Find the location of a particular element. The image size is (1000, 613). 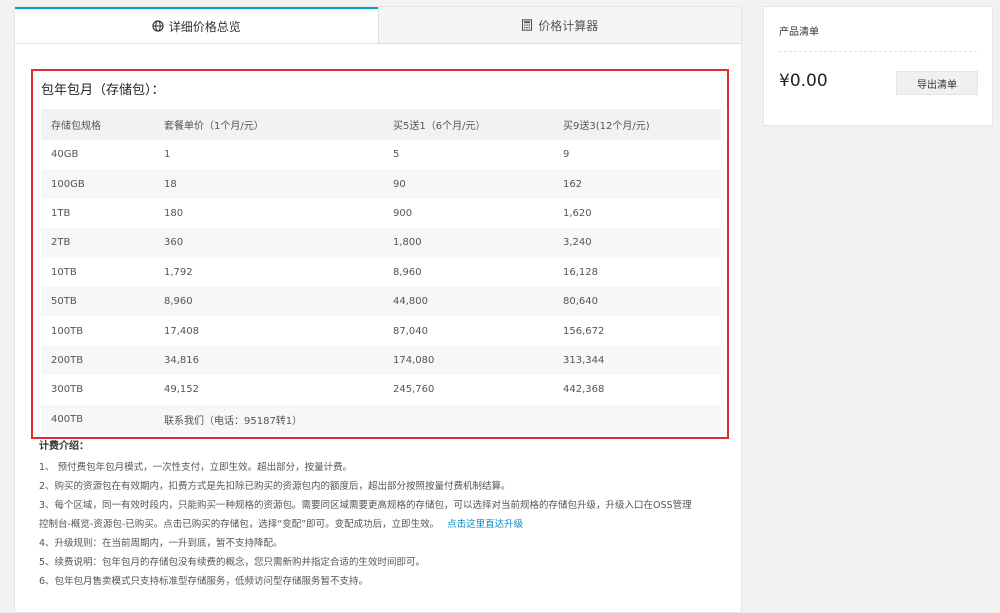

table-cell: 10TB is located at coordinates (64, 272).